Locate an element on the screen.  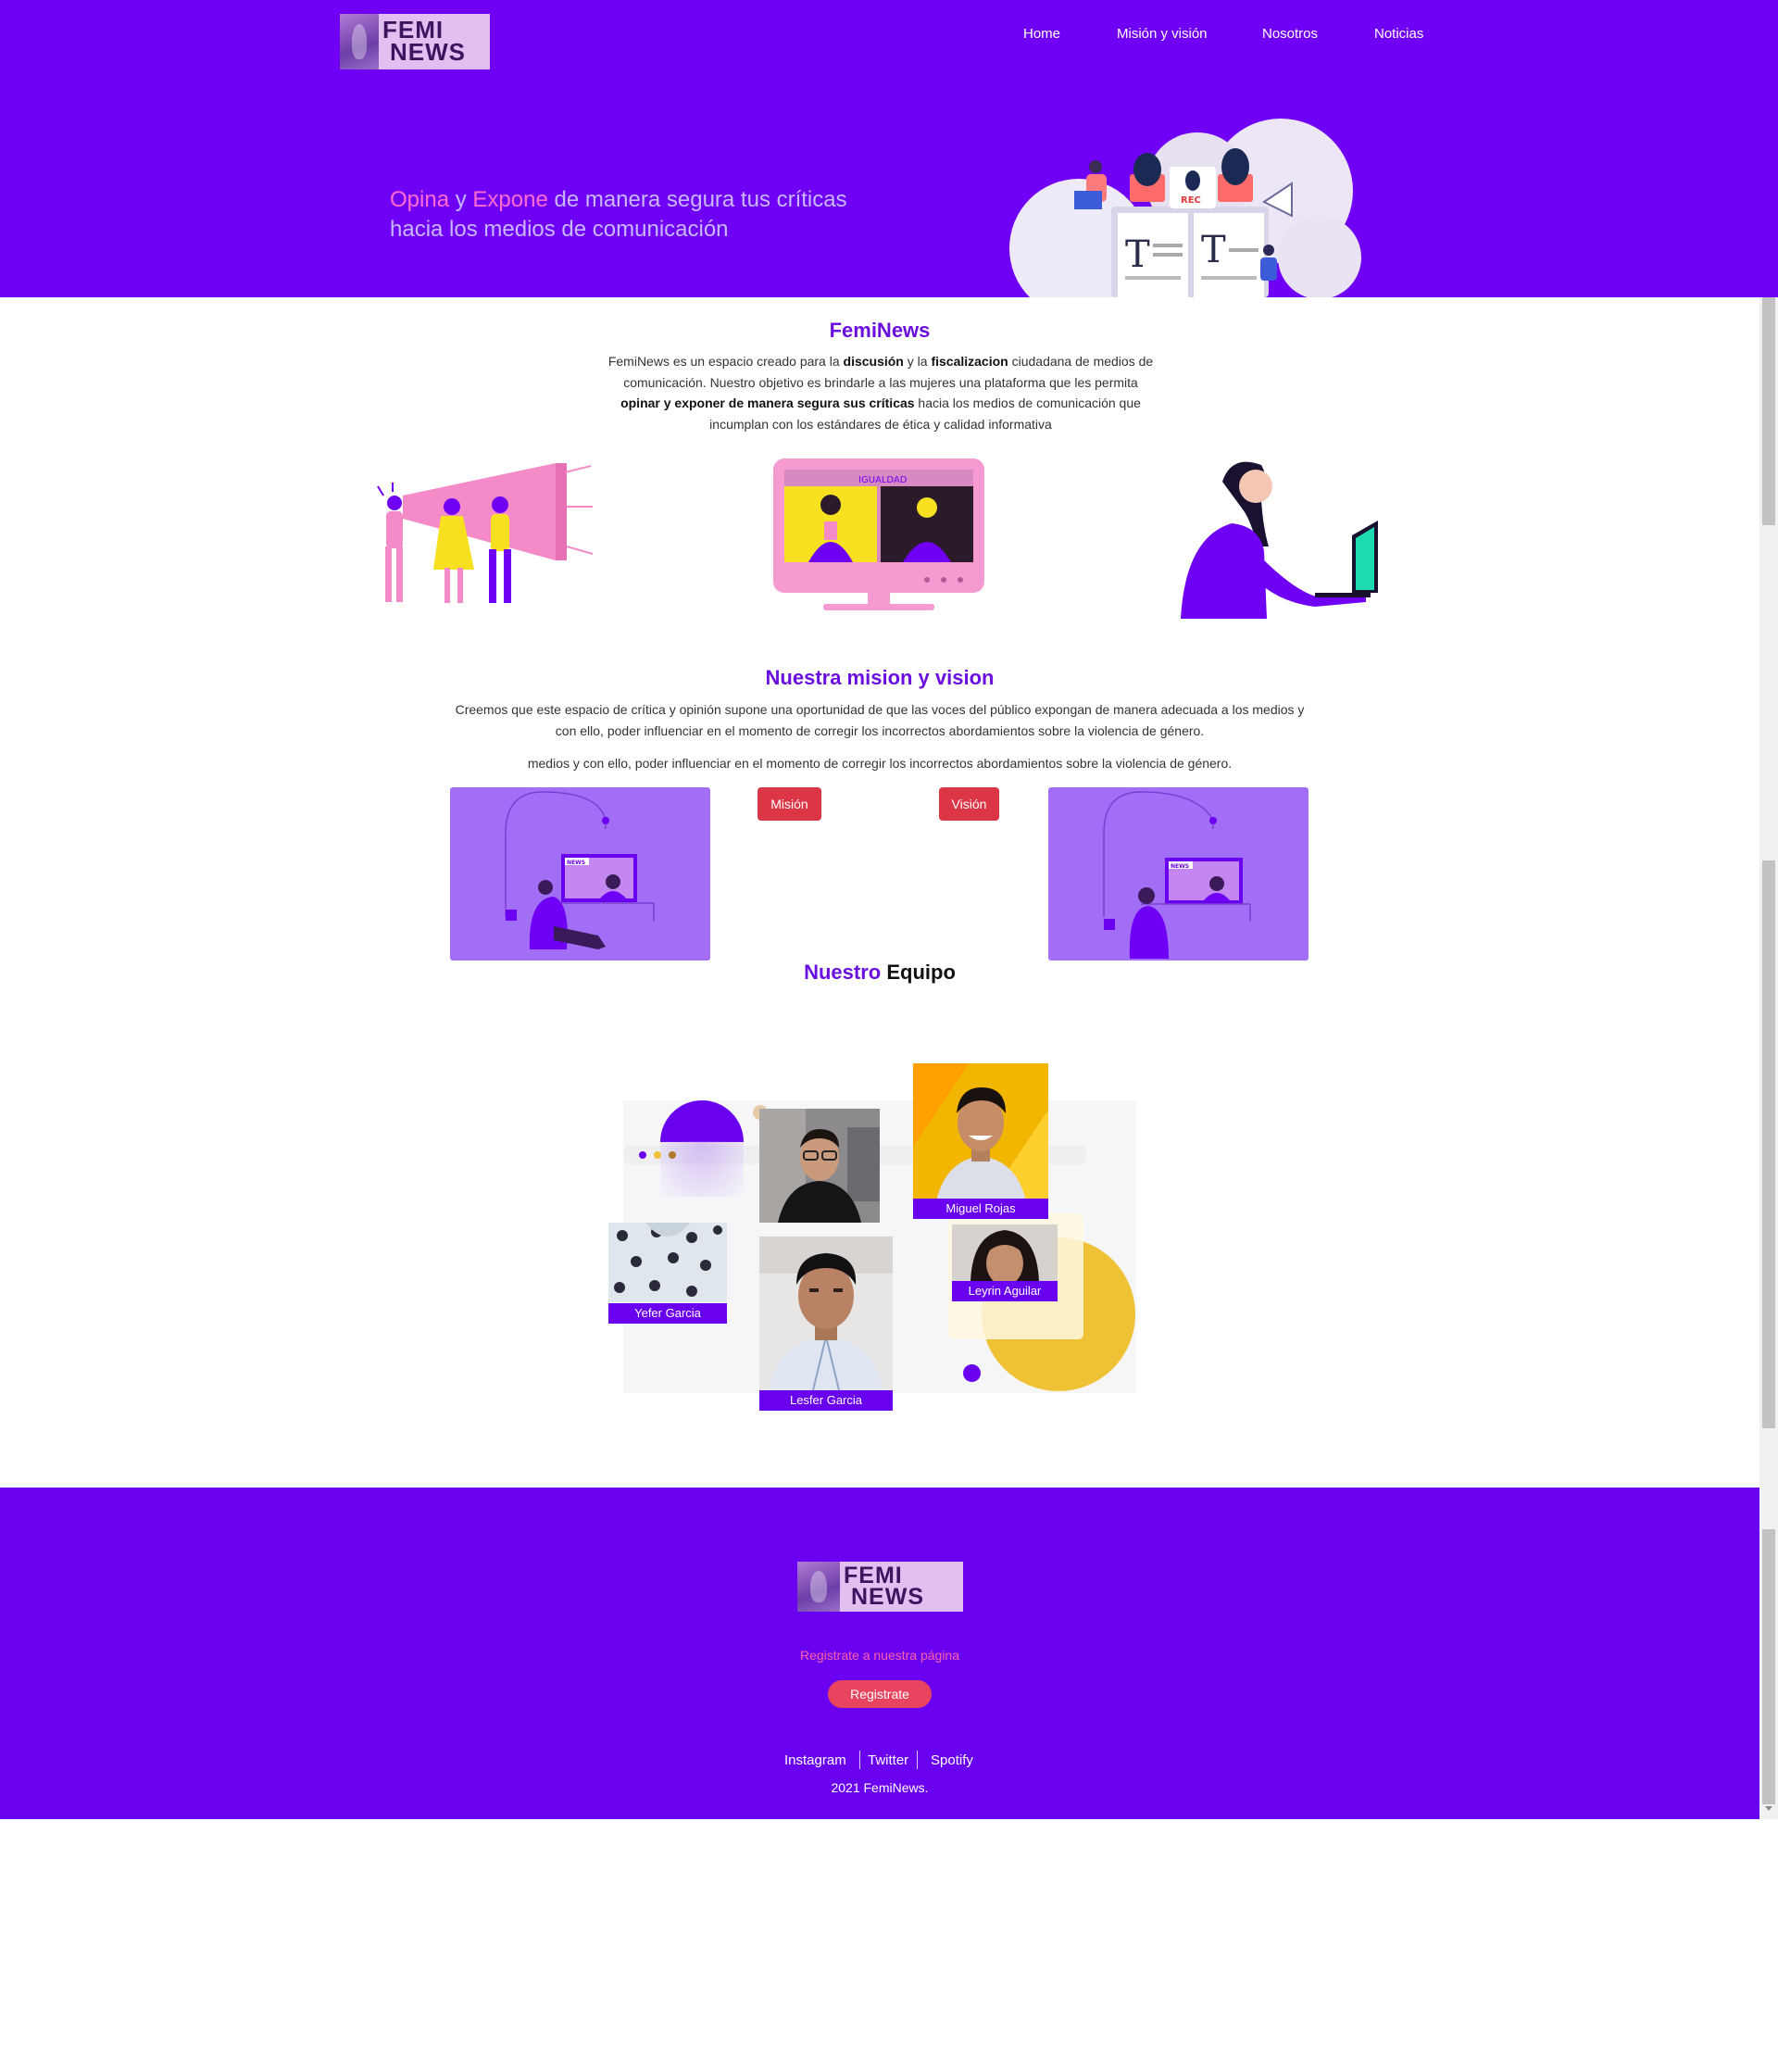
illustration-rec-label: REC is located at coordinates (1191, 200).